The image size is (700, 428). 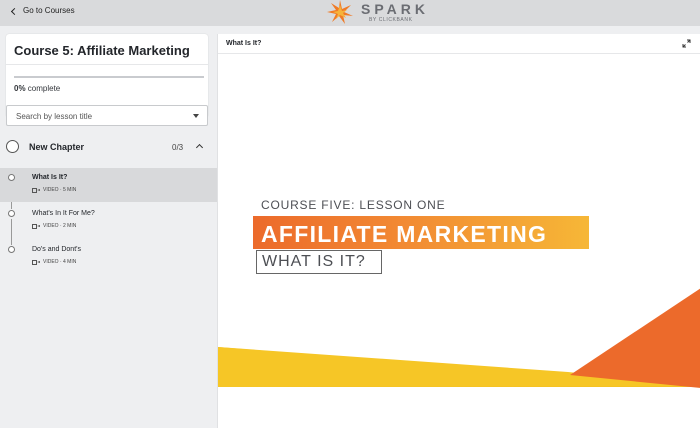 What do you see at coordinates (108, 185) in the screenshot?
I see `lesson-item: What Is It? VIDEO · 5 MIN` at bounding box center [108, 185].